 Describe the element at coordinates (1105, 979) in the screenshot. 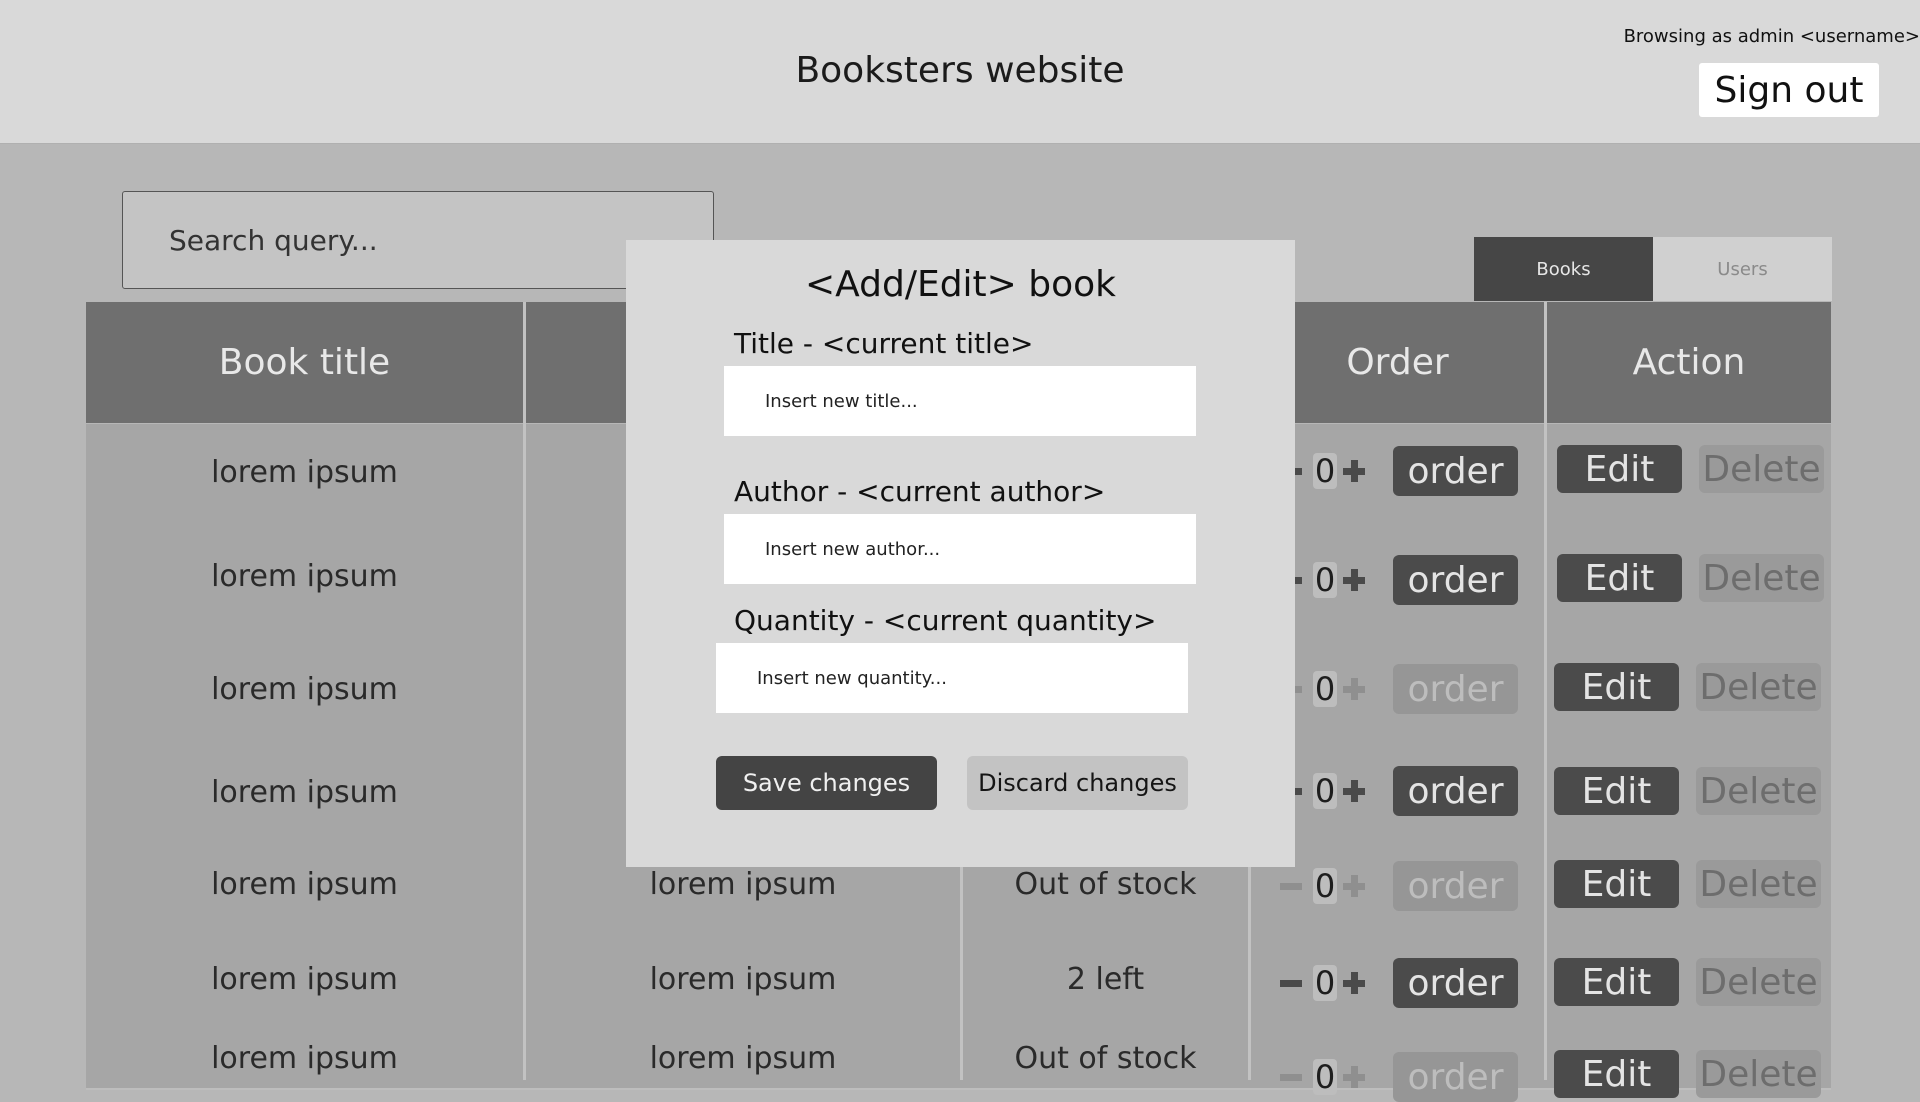

I see `stock-cell: 2 left` at that location.